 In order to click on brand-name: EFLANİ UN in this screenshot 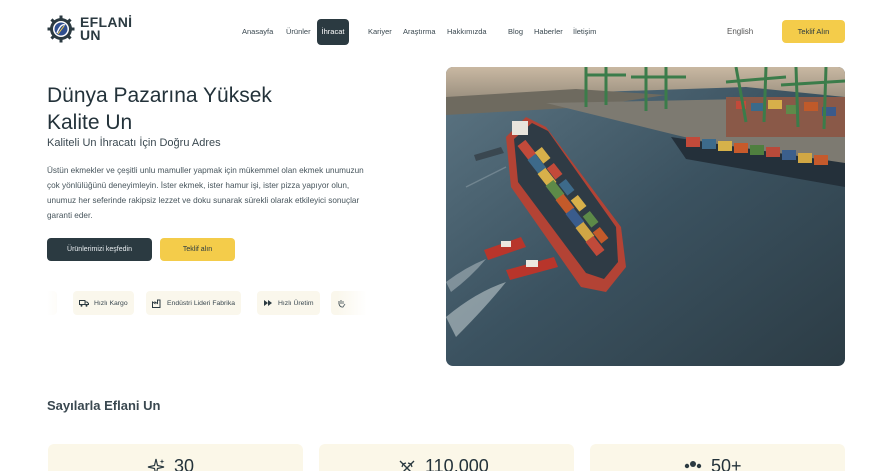, I will do `click(106, 29)`.